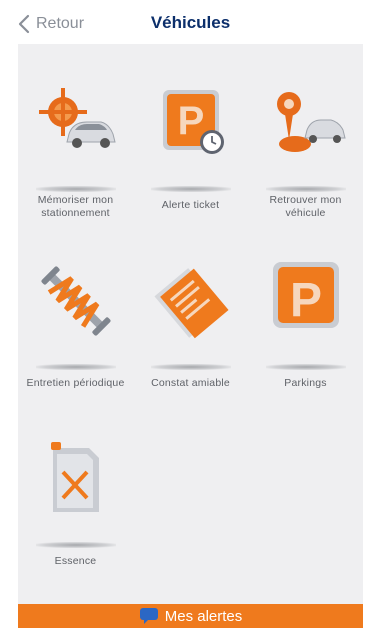  I want to click on alerts-bar-label: Mes alertes, so click(203, 616).